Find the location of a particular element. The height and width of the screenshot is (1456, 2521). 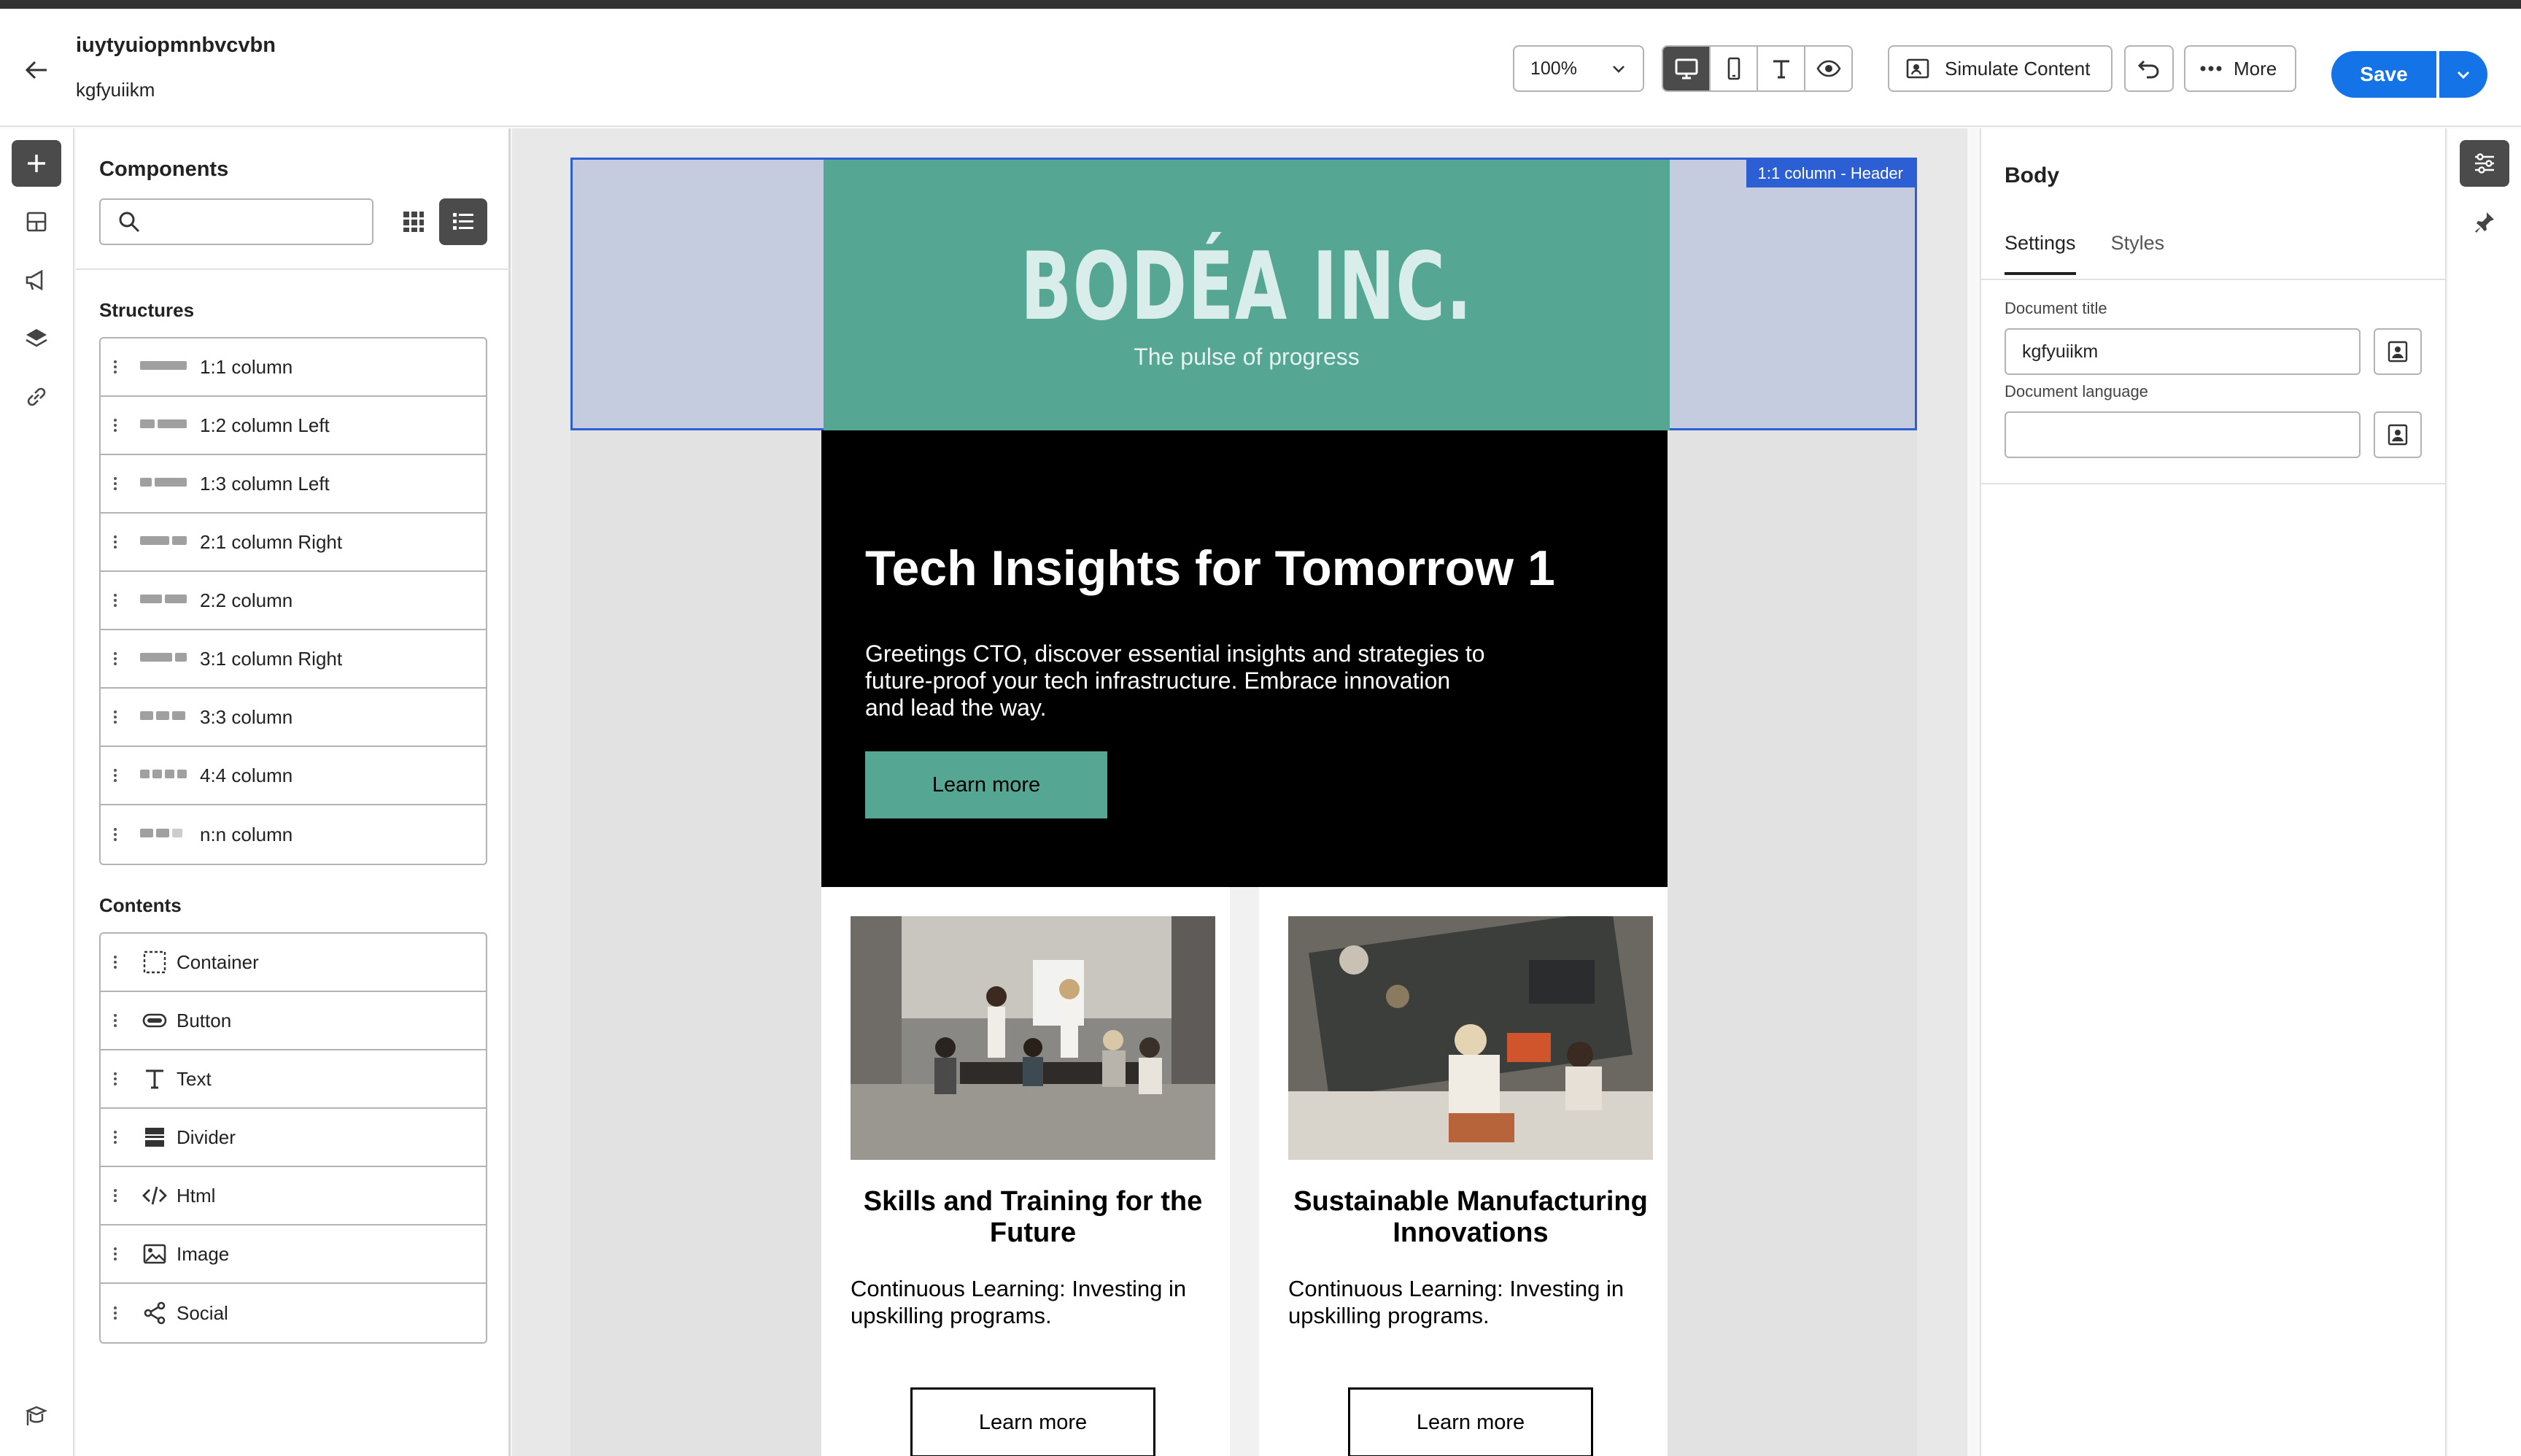

desk-team-photo is located at coordinates (1470, 1038).